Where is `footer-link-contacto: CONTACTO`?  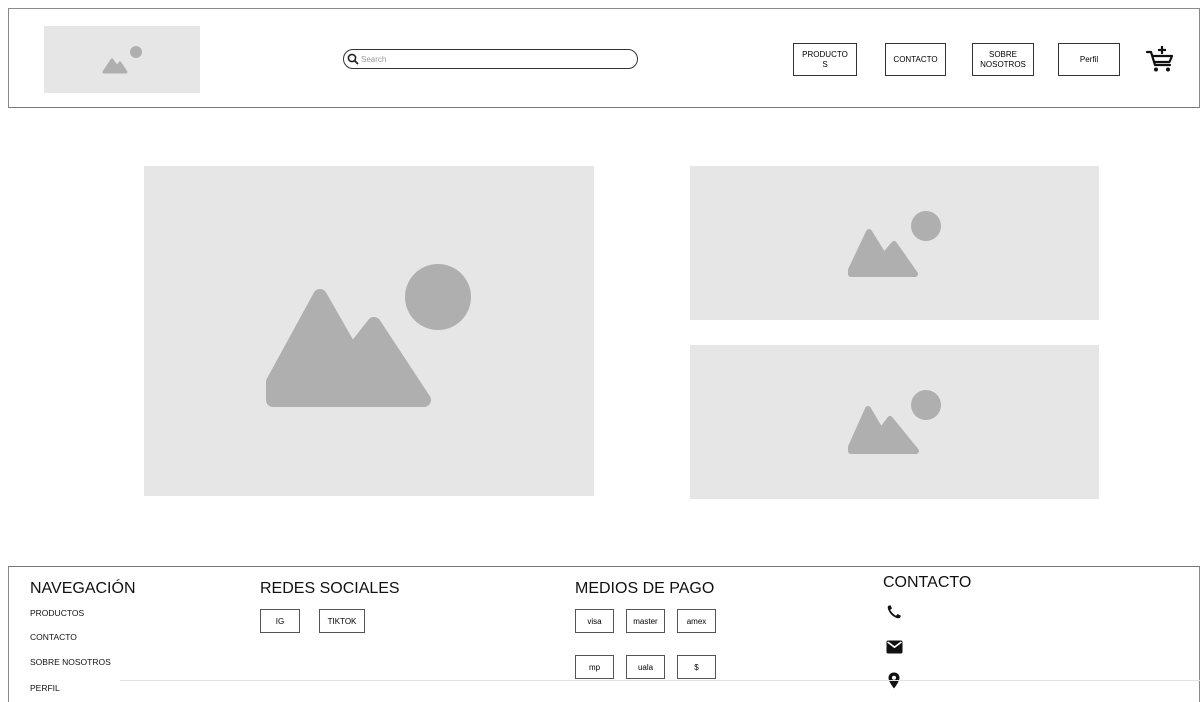
footer-link-contacto: CONTACTO is located at coordinates (53, 637).